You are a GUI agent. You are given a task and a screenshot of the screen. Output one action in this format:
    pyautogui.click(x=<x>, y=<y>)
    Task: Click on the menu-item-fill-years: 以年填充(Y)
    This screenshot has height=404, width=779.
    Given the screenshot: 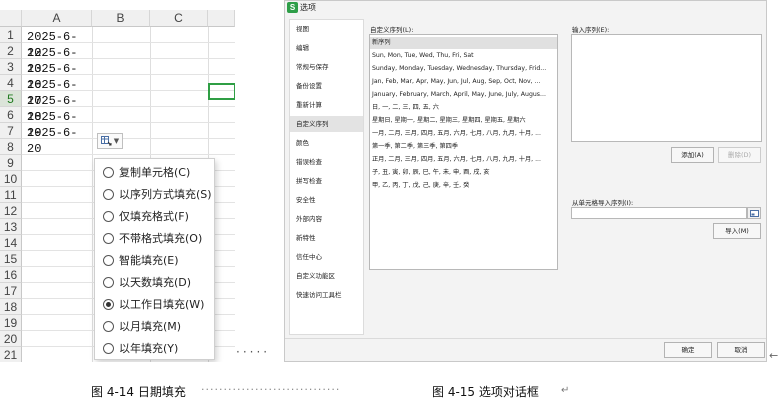 What is the action you would take?
    pyautogui.click(x=154, y=348)
    